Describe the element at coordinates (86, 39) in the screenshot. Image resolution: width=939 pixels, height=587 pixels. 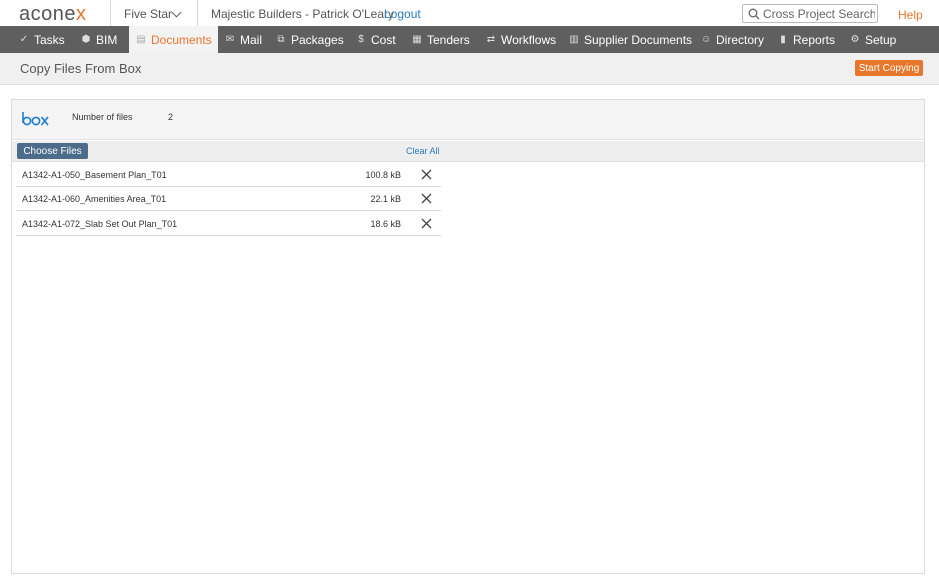
I see `cube-icon: ⬢` at that location.